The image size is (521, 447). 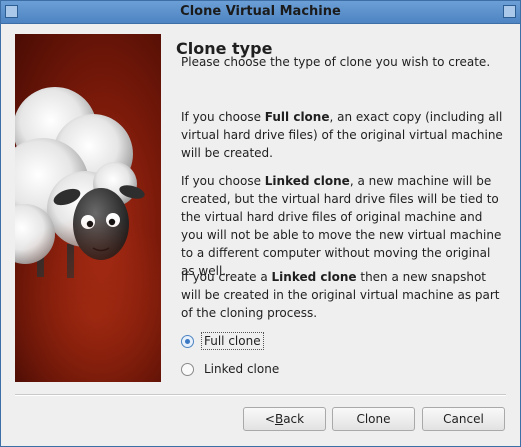 What do you see at coordinates (373, 419) in the screenshot?
I see `clone-button: Clone` at bounding box center [373, 419].